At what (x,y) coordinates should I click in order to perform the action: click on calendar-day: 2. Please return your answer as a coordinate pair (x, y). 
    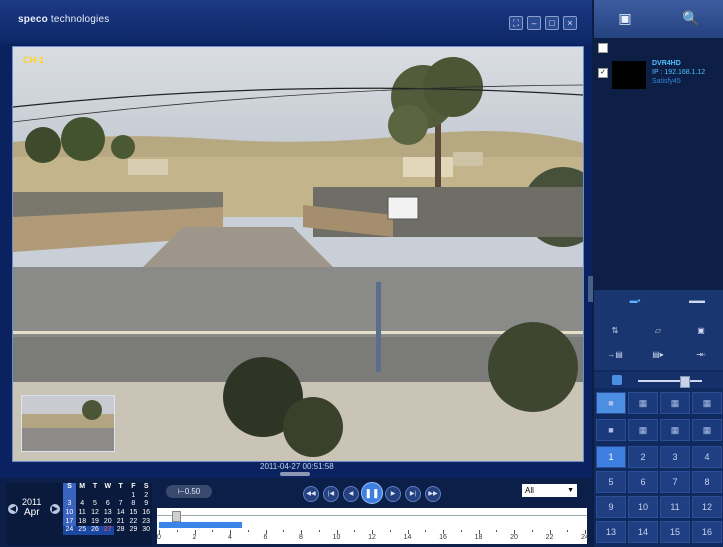
    Looking at the image, I should click on (146, 496).